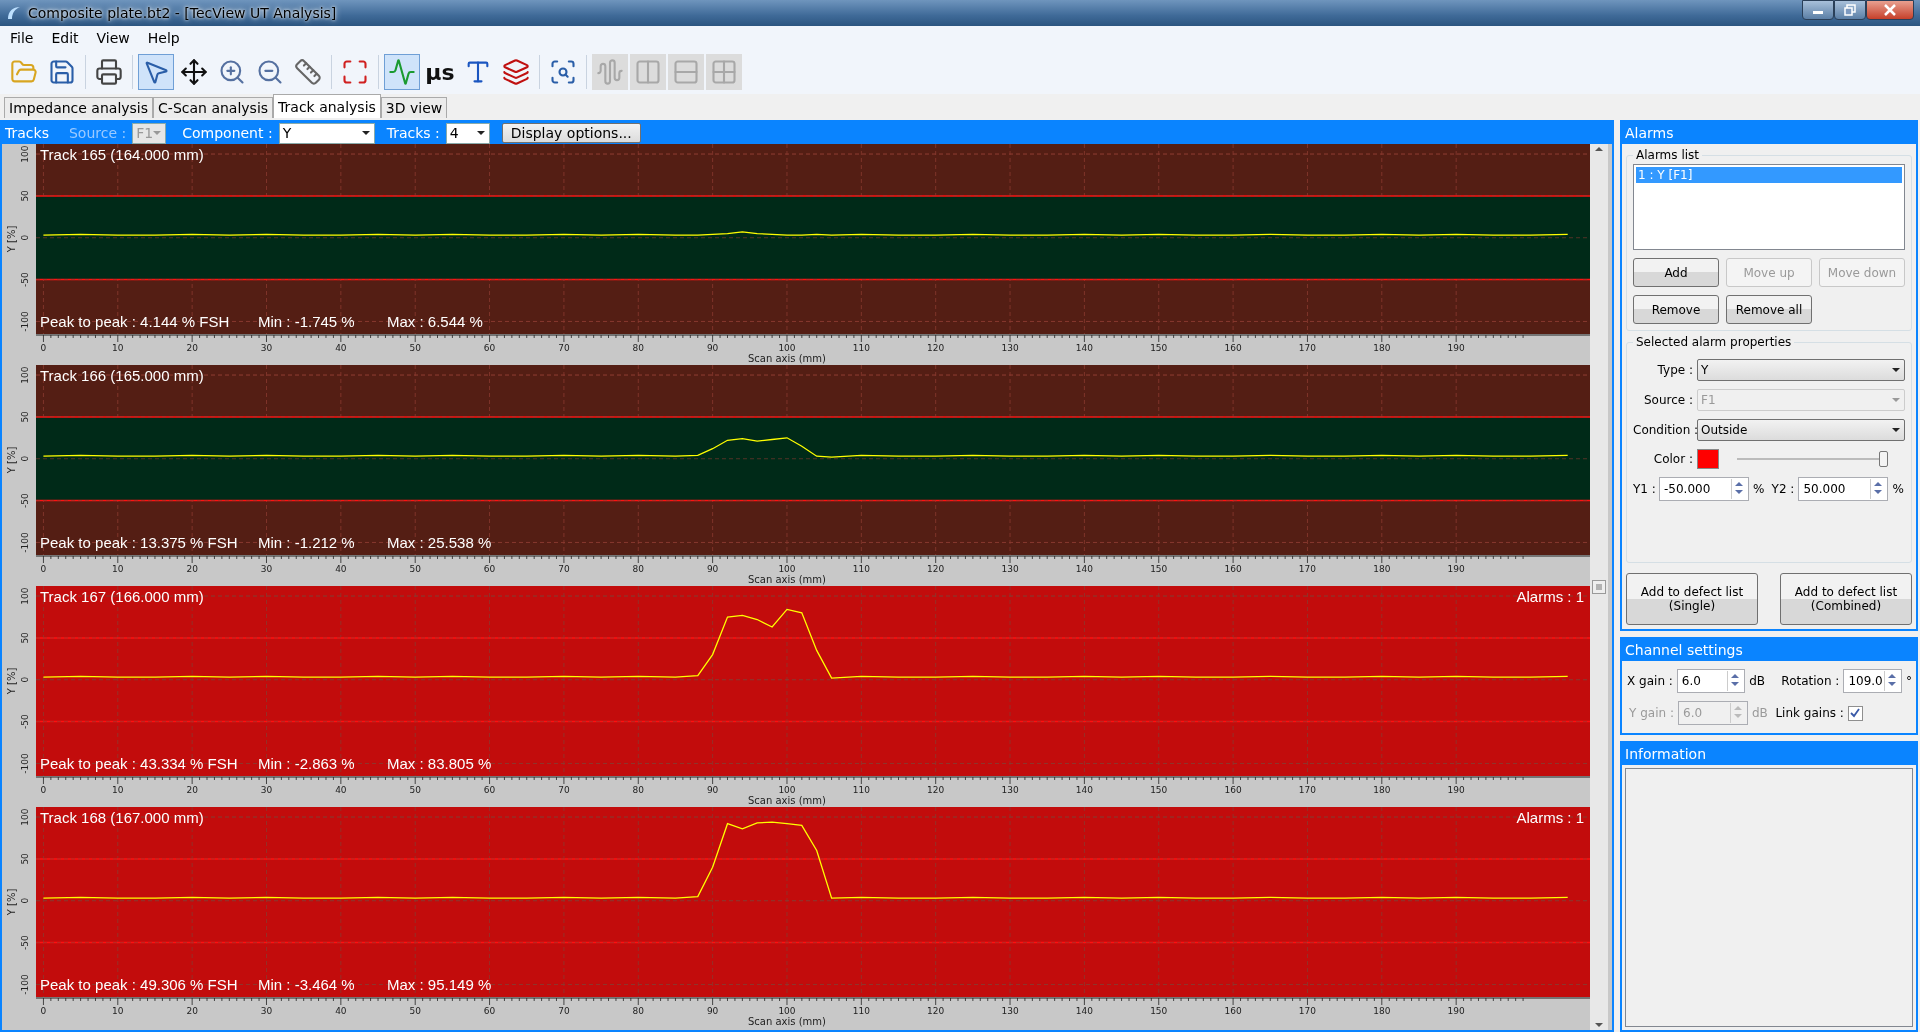  What do you see at coordinates (1855, 713) in the screenshot?
I see `link-gains-checkbox` at bounding box center [1855, 713].